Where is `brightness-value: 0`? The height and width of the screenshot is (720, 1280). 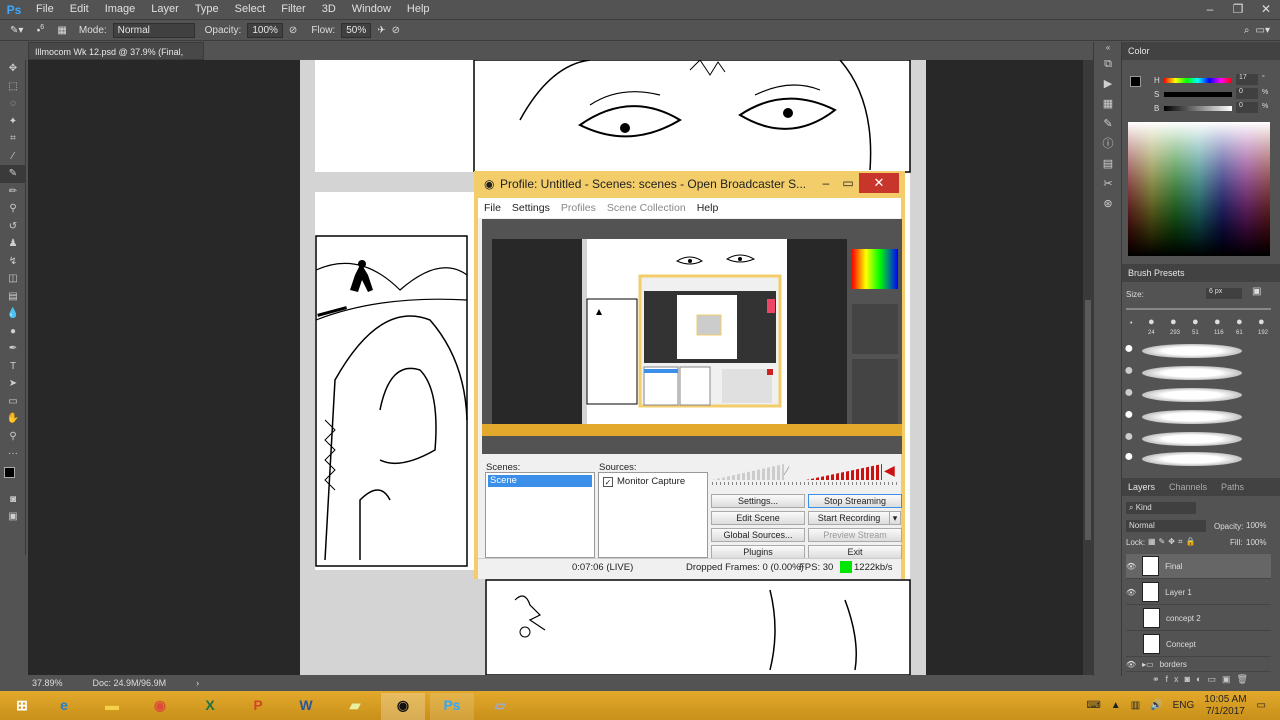 brightness-value: 0 is located at coordinates (1247, 107).